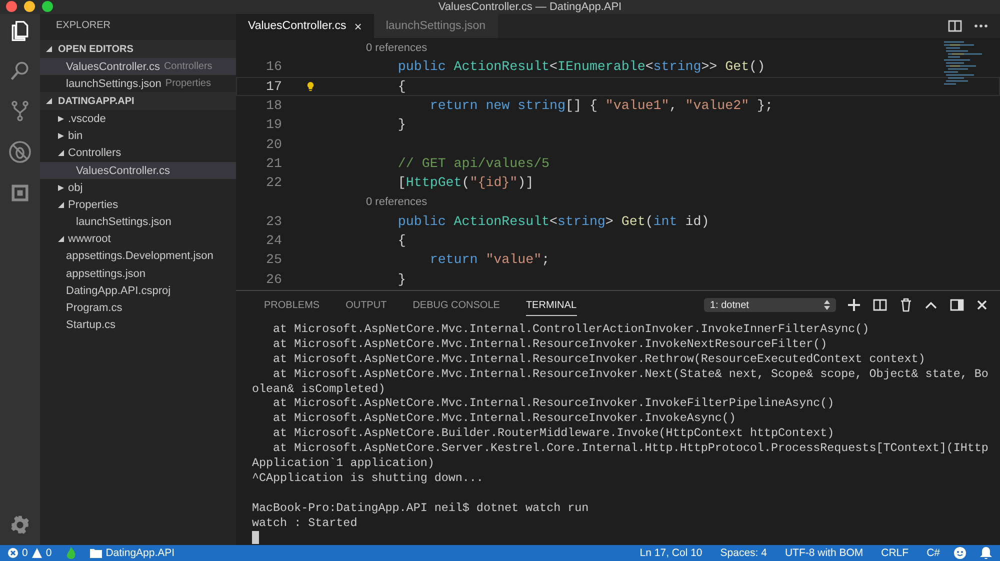  Describe the element at coordinates (83, 26) in the screenshot. I see `sidebar-title: EXPLORER` at that location.